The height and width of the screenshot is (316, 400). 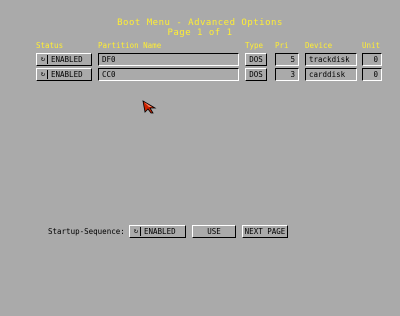 What do you see at coordinates (327, 74) in the screenshot?
I see `device-value: carddisk` at bounding box center [327, 74].